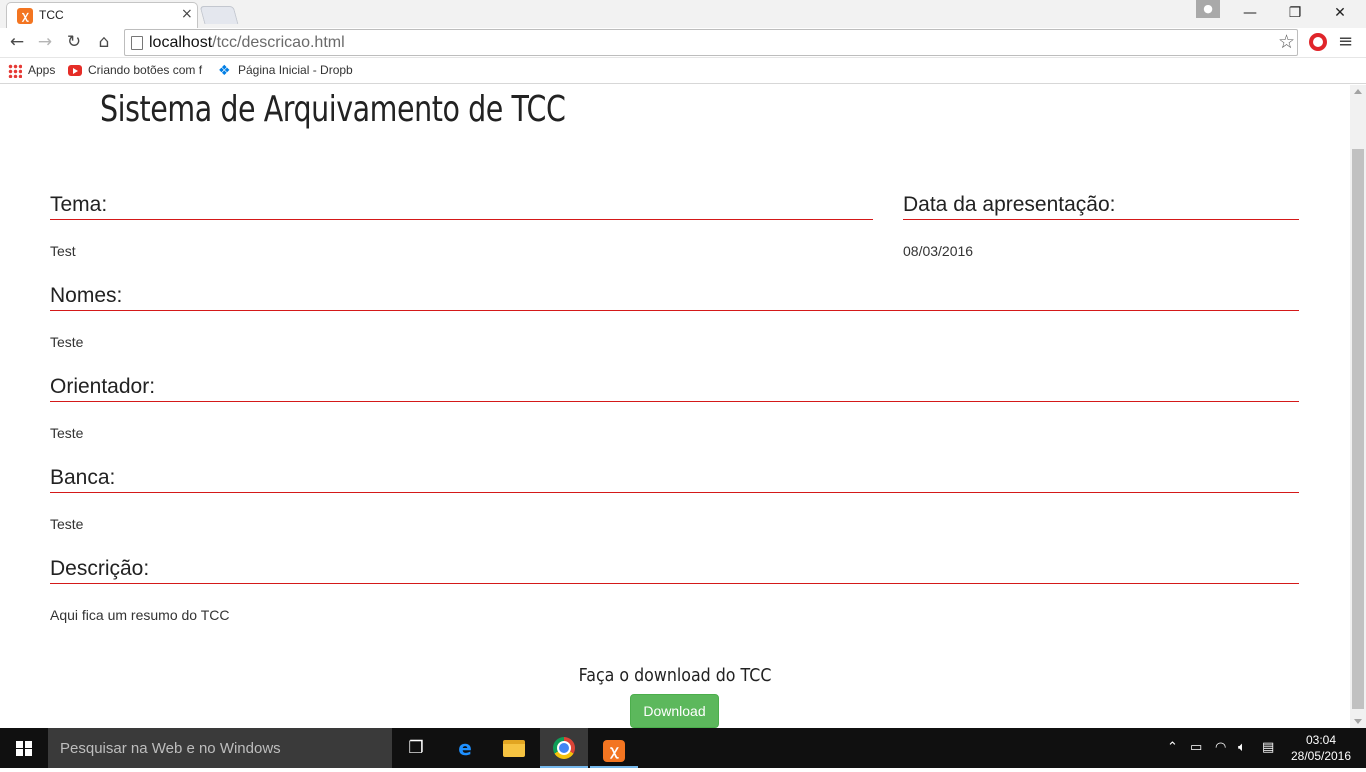 The image size is (1366, 772). What do you see at coordinates (674, 583) in the screenshot?
I see `descricao-divider` at bounding box center [674, 583].